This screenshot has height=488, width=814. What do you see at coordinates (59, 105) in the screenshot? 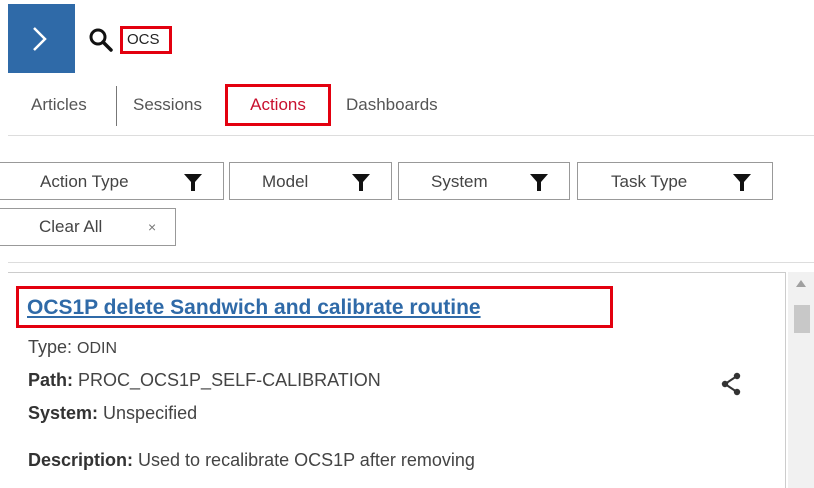
I see `tab-articles: Articles` at bounding box center [59, 105].